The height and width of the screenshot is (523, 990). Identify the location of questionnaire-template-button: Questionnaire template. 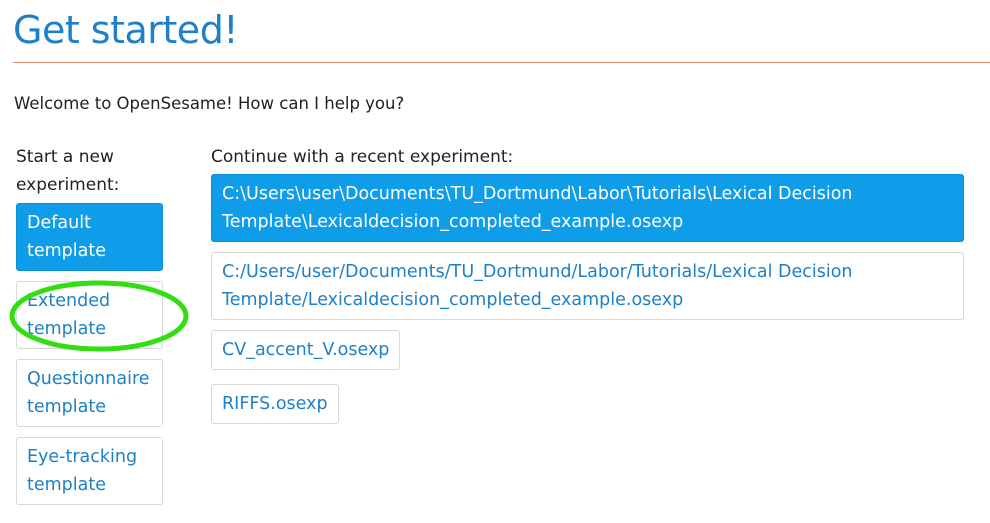
(89, 393).